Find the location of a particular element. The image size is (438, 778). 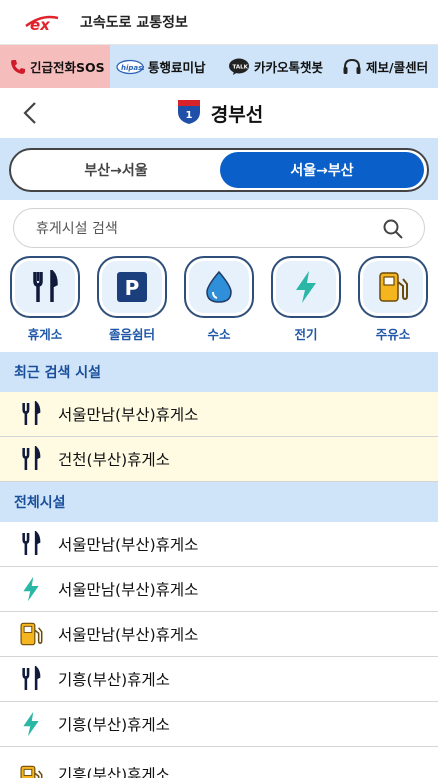

search-icon is located at coordinates (393, 229).